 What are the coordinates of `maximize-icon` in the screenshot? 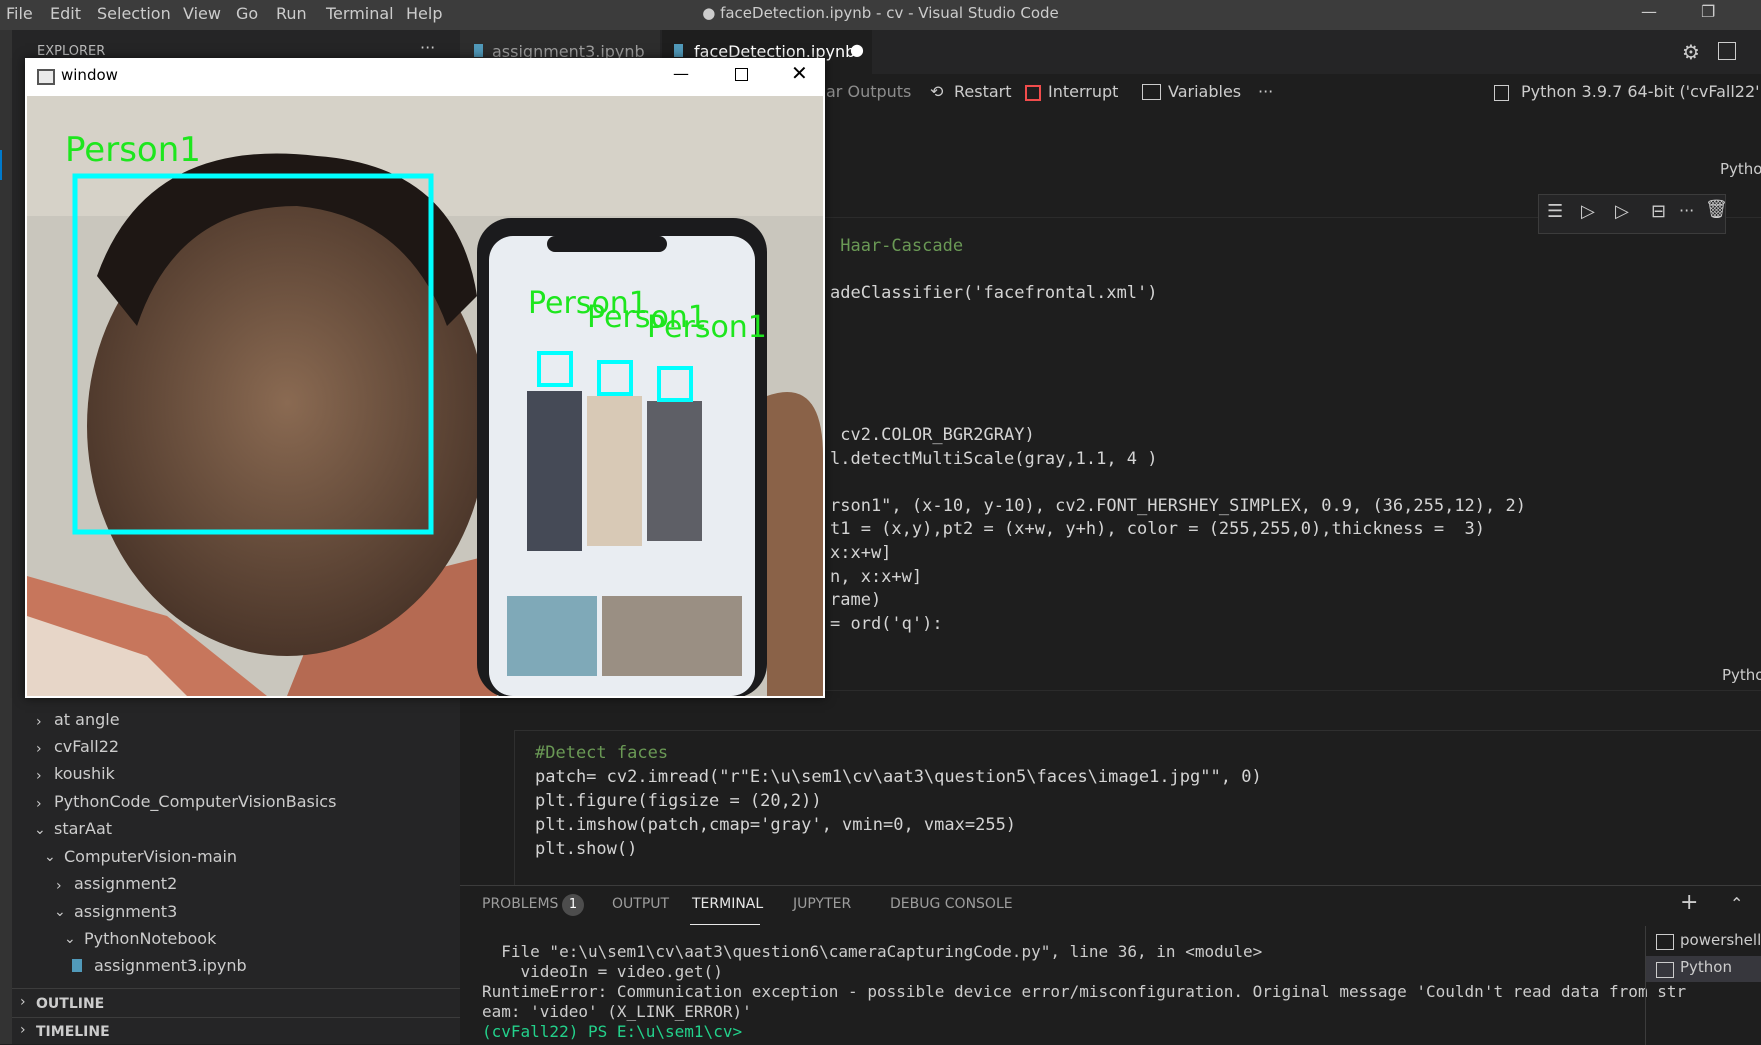 It's located at (741, 74).